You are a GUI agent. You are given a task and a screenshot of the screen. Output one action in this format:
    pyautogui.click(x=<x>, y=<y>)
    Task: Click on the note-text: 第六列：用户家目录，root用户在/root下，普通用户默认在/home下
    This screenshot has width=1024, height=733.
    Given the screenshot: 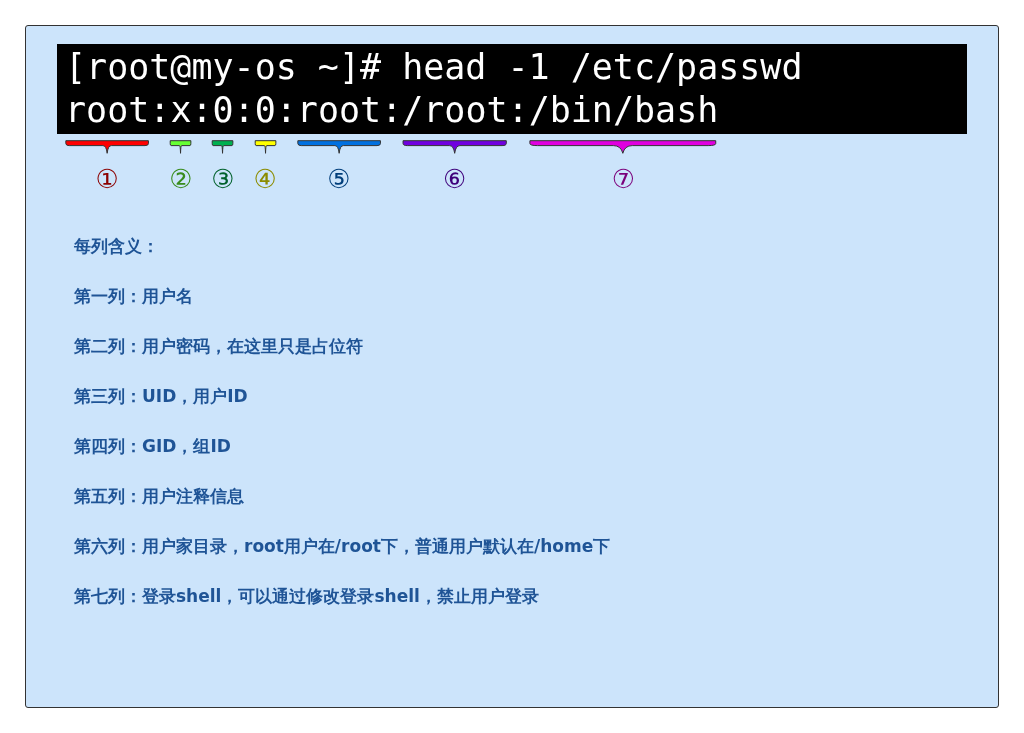 What is the action you would take?
    pyautogui.click(x=343, y=546)
    